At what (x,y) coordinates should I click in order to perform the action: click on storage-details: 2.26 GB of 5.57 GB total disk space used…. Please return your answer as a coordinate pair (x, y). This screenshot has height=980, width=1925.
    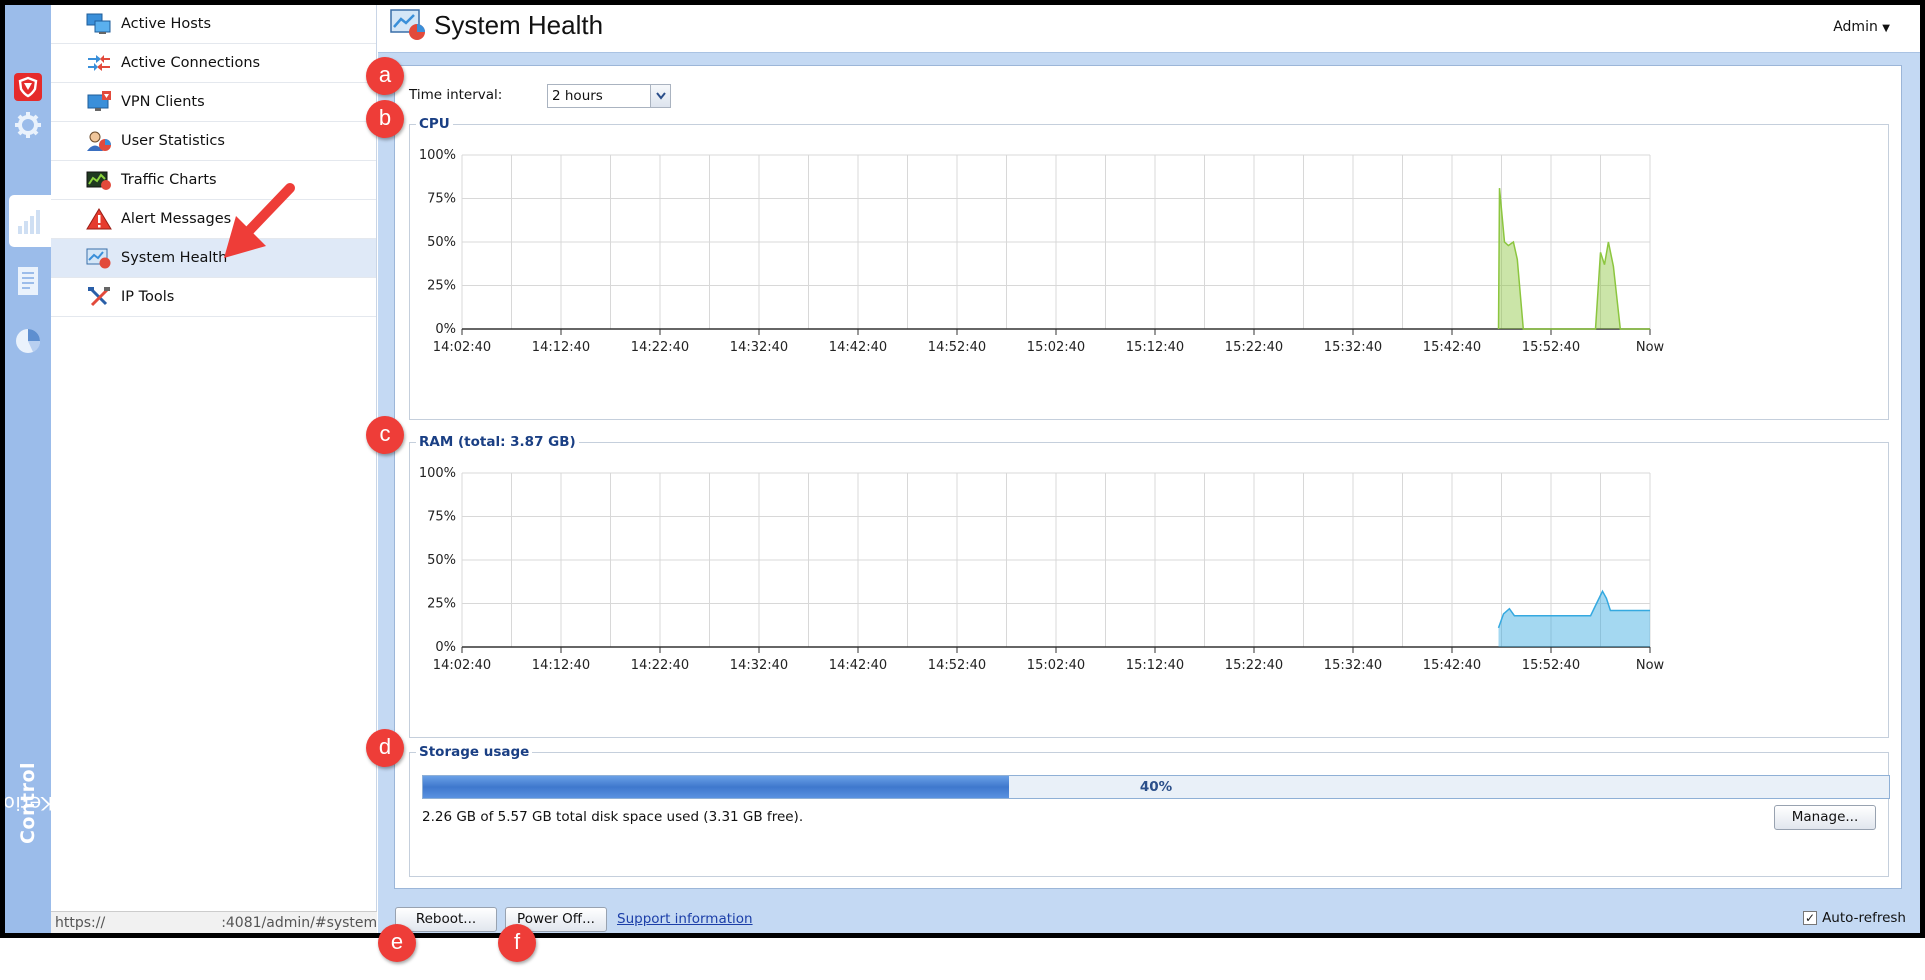
    Looking at the image, I should click on (613, 817).